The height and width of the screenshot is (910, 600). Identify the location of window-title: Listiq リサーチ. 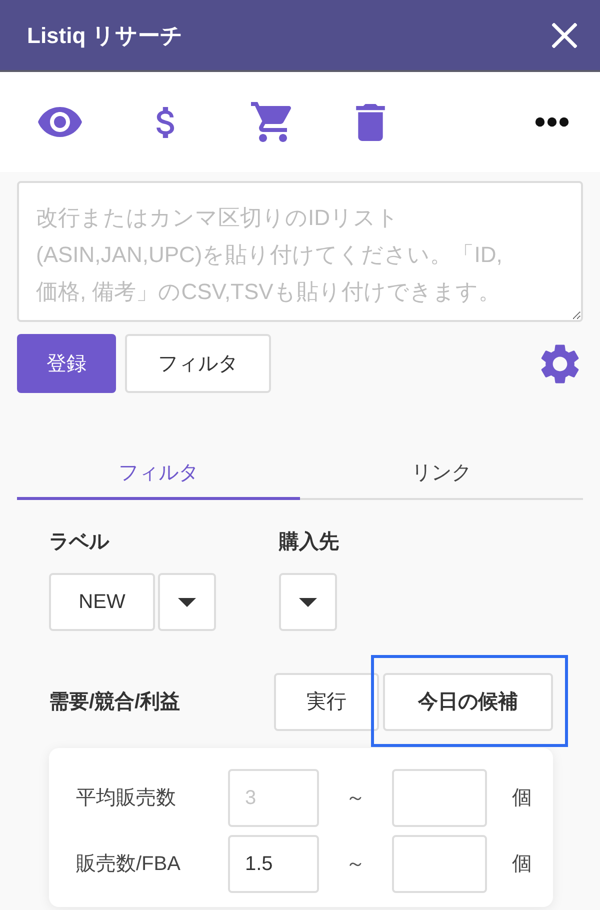
(105, 36).